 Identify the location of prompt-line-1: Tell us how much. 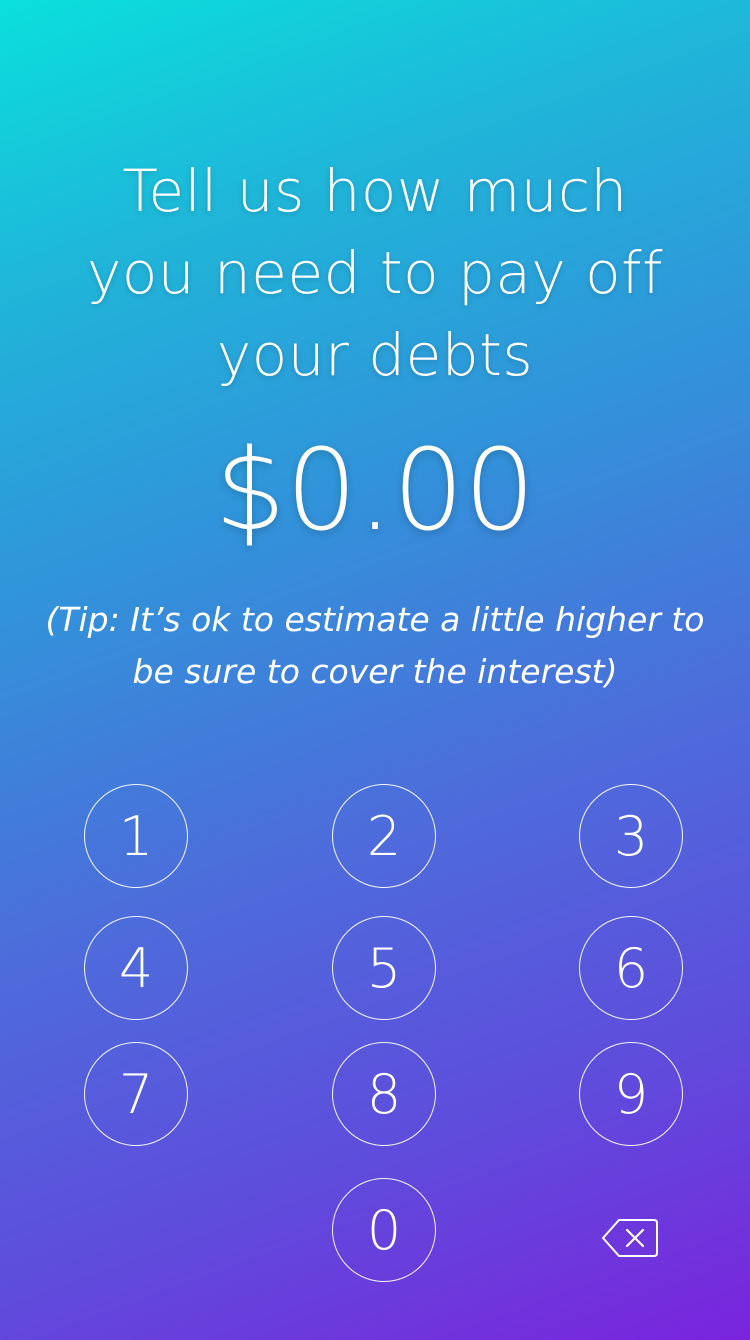
(375, 191).